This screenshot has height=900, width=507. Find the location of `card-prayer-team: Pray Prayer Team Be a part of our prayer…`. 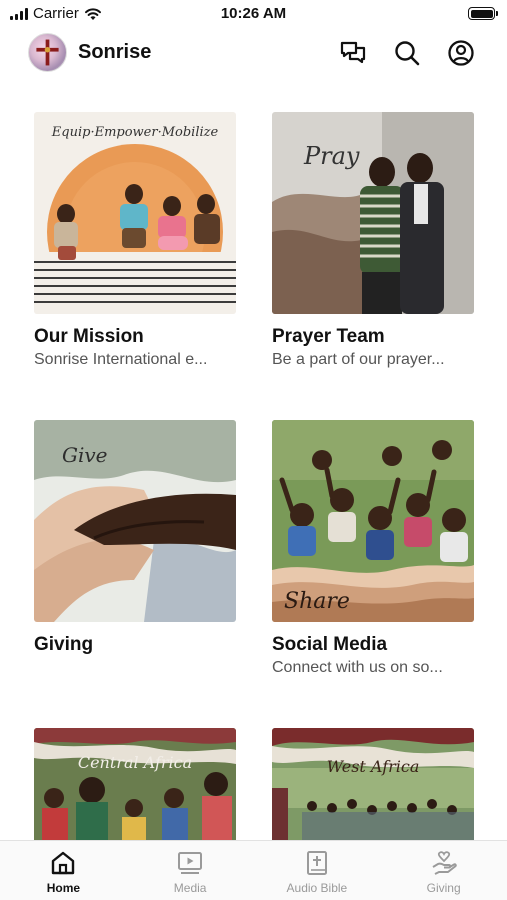

card-prayer-team: Pray Prayer Team Be a part of our prayer… is located at coordinates (373, 240).